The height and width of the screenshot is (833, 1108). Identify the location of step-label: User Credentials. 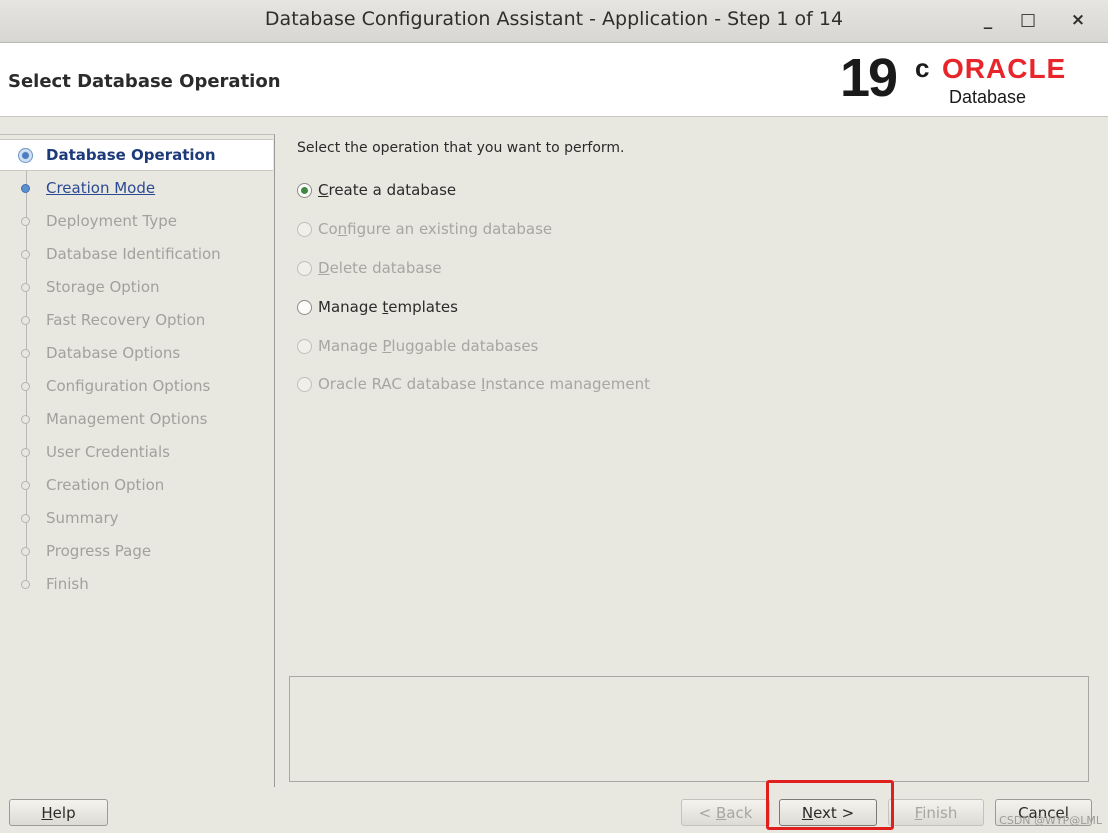
(108, 452).